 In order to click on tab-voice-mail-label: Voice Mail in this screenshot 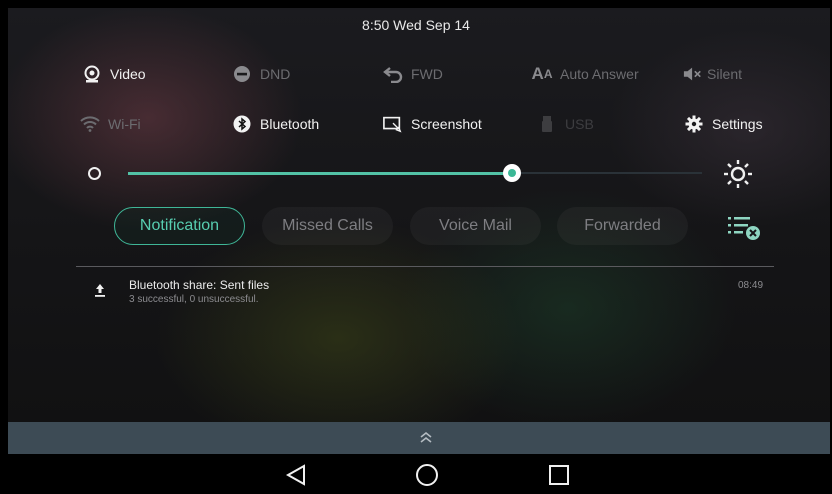, I will do `click(475, 225)`.